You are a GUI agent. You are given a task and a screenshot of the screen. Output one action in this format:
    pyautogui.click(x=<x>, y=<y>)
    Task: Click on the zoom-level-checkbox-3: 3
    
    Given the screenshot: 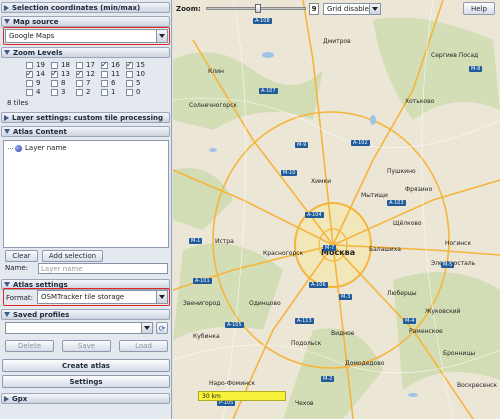 What is the action you would take?
    pyautogui.click(x=58, y=92)
    